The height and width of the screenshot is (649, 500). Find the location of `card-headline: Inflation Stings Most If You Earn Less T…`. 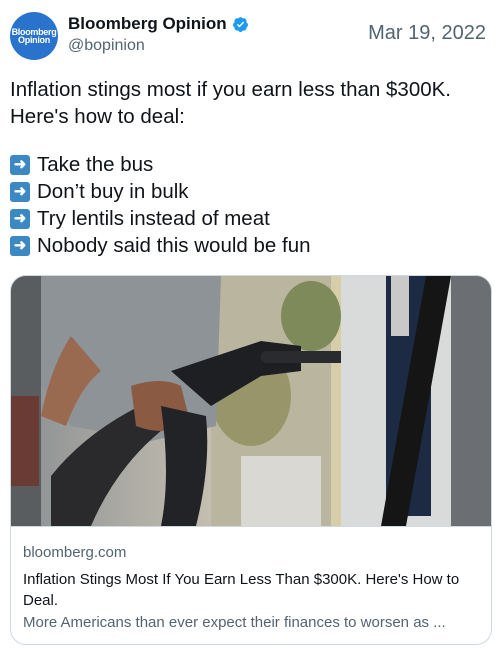

card-headline: Inflation Stings Most If You Earn Less T… is located at coordinates (241, 590).